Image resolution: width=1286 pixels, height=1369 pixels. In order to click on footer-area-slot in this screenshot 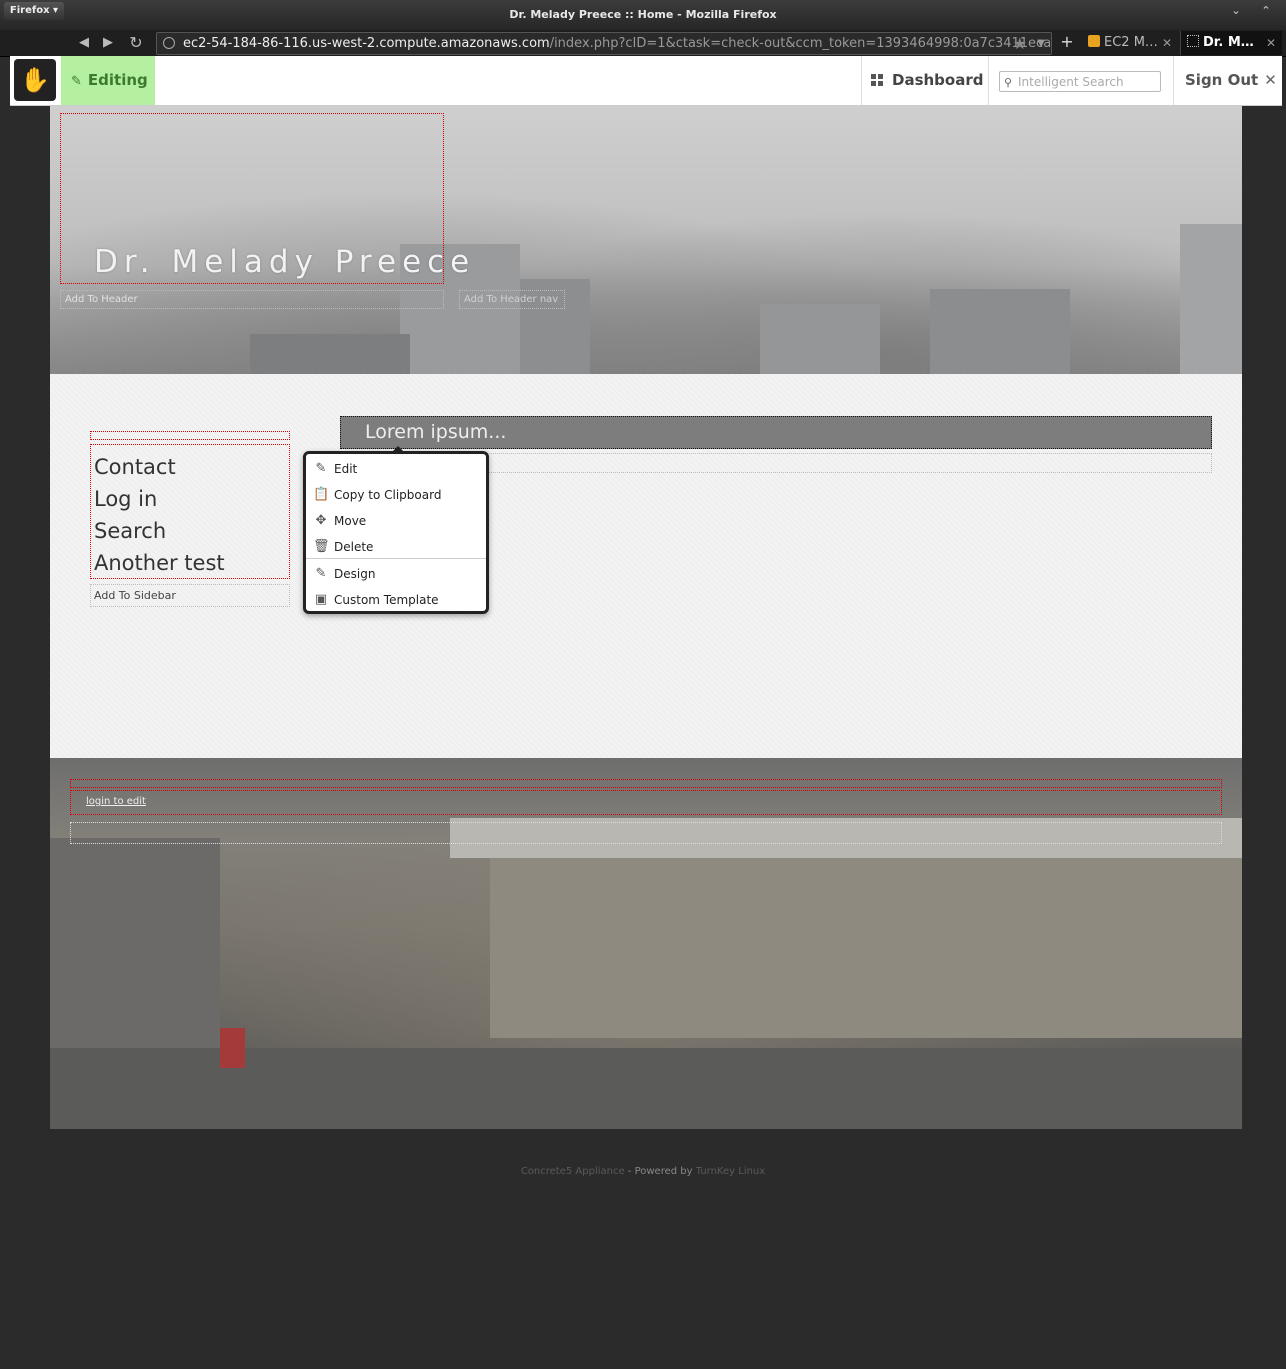, I will do `click(646, 783)`.